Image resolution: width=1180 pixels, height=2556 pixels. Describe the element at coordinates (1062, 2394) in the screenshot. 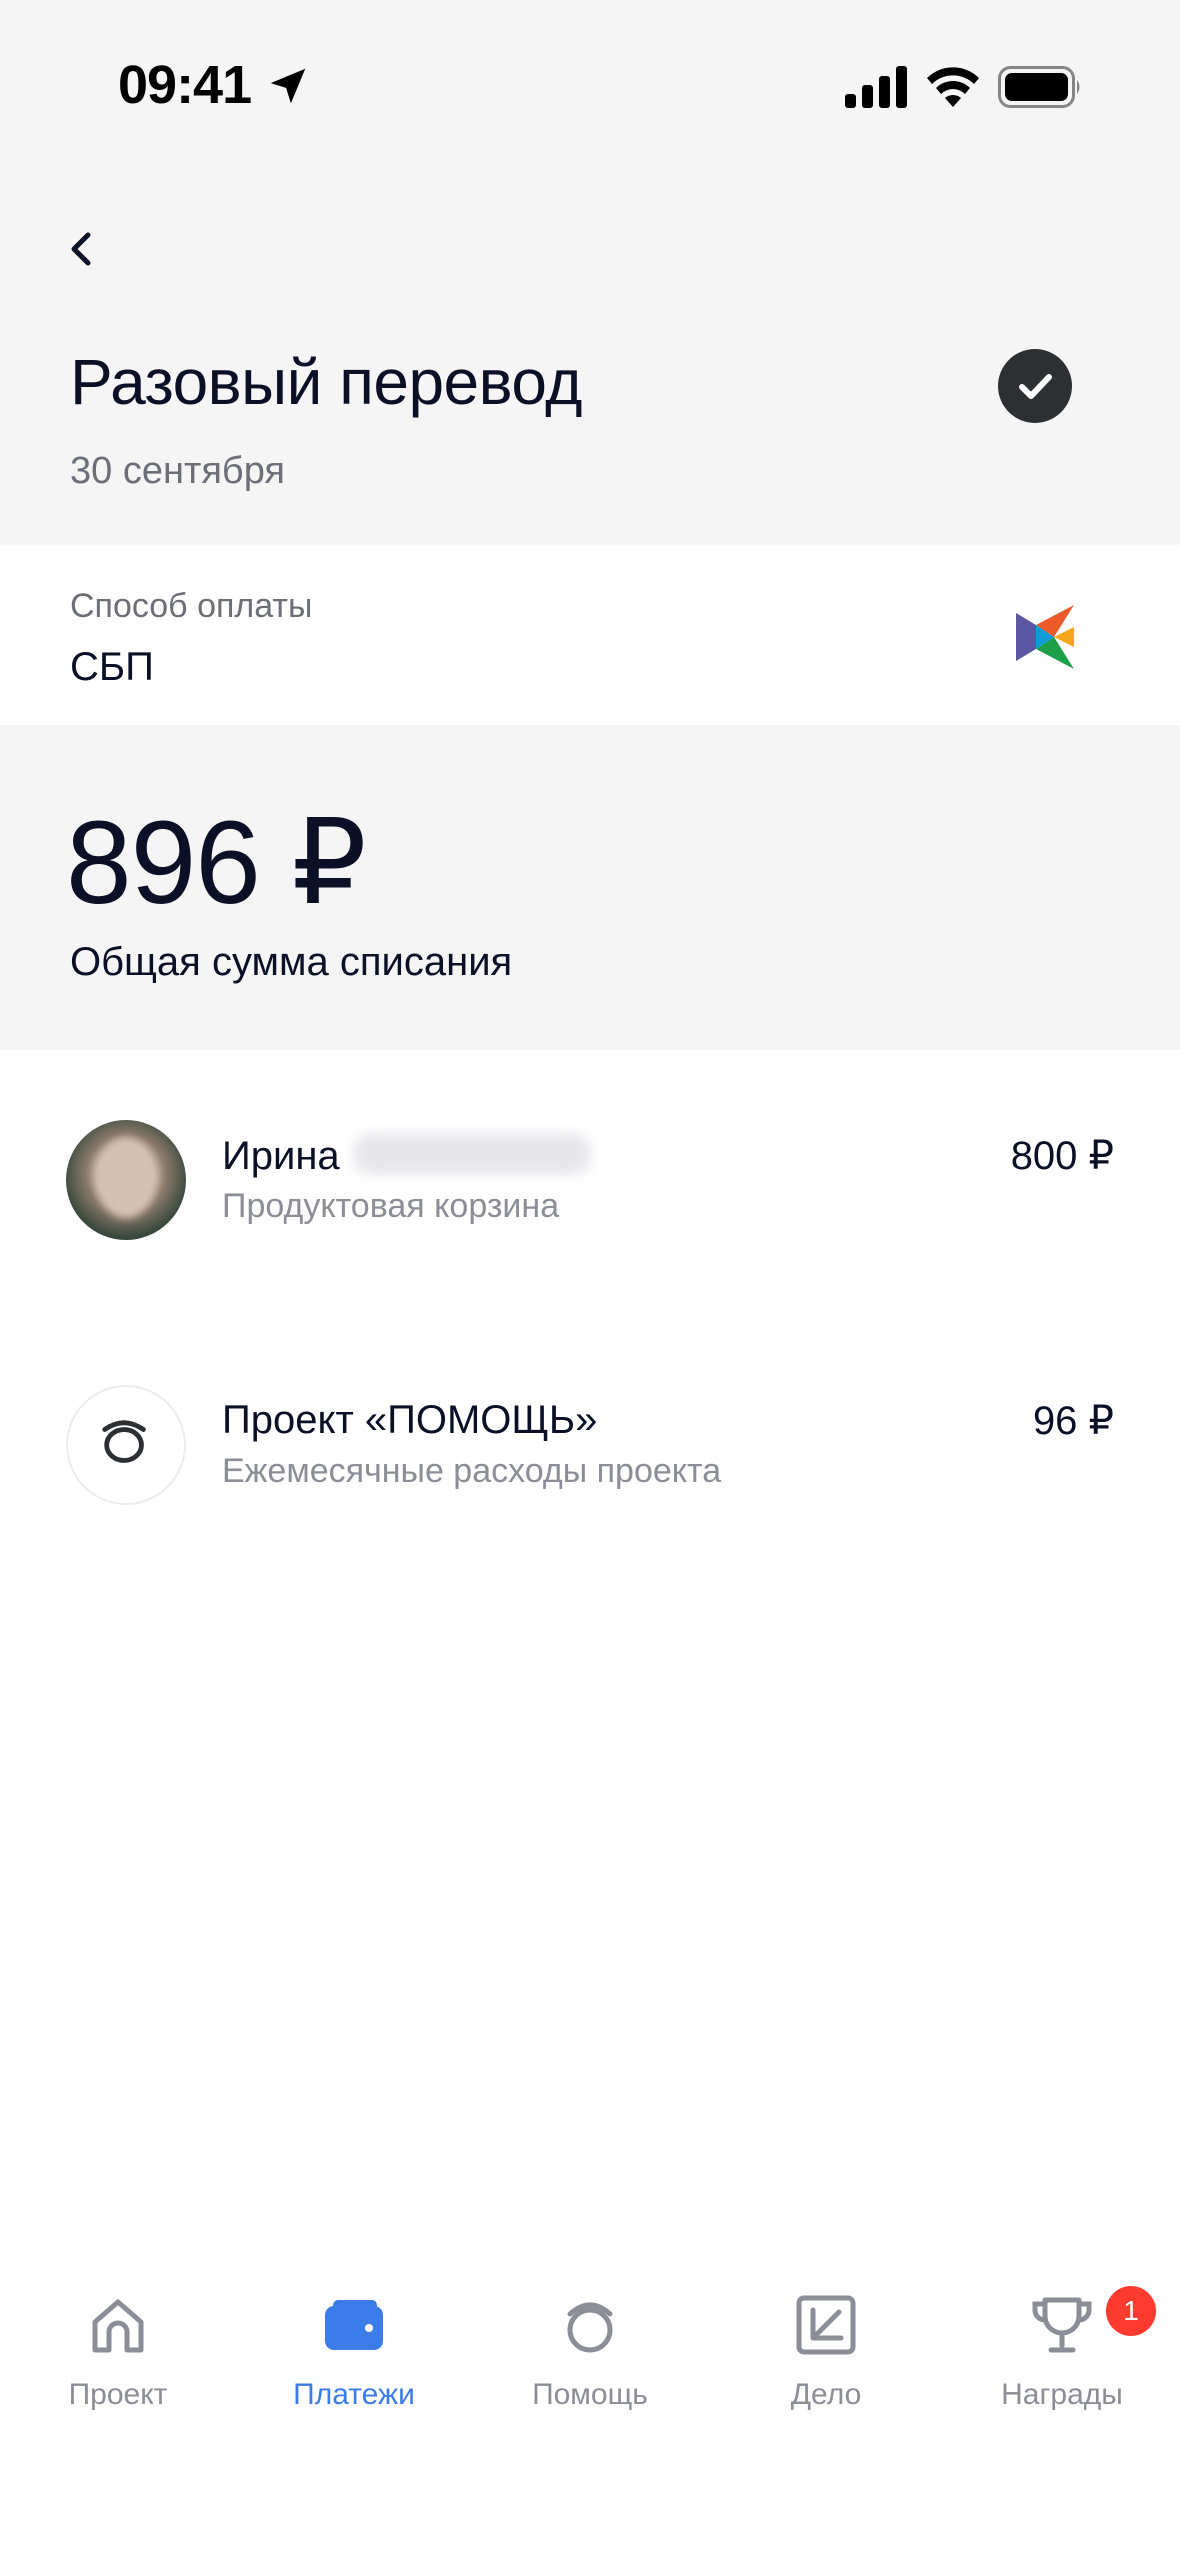

I see `tab-label: Награды` at that location.